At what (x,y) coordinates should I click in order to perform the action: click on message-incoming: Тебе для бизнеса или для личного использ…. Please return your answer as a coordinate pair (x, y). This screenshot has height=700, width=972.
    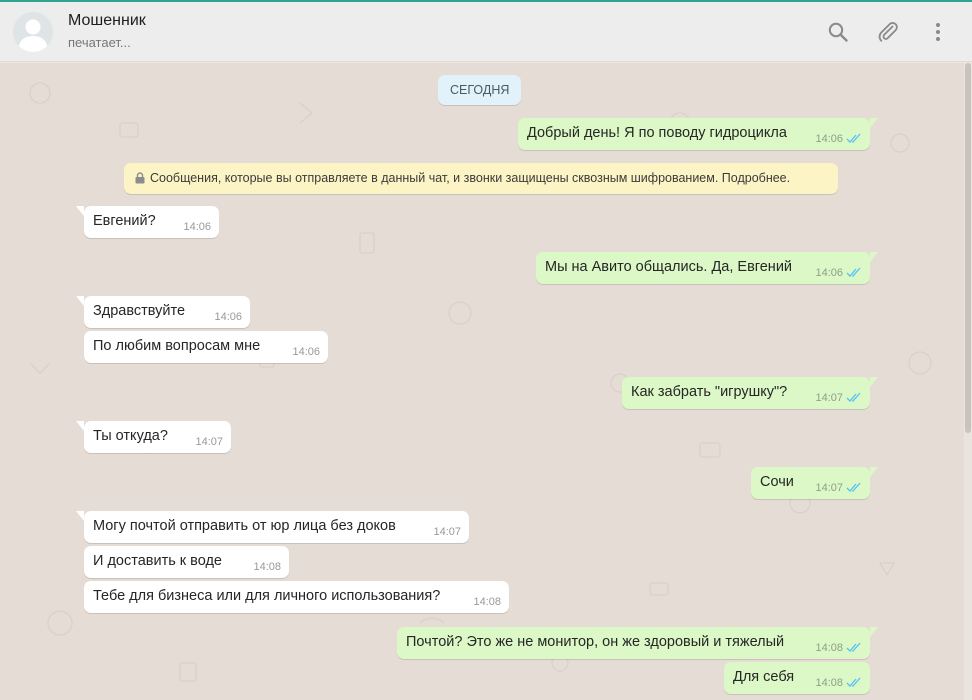
    Looking at the image, I should click on (296, 597).